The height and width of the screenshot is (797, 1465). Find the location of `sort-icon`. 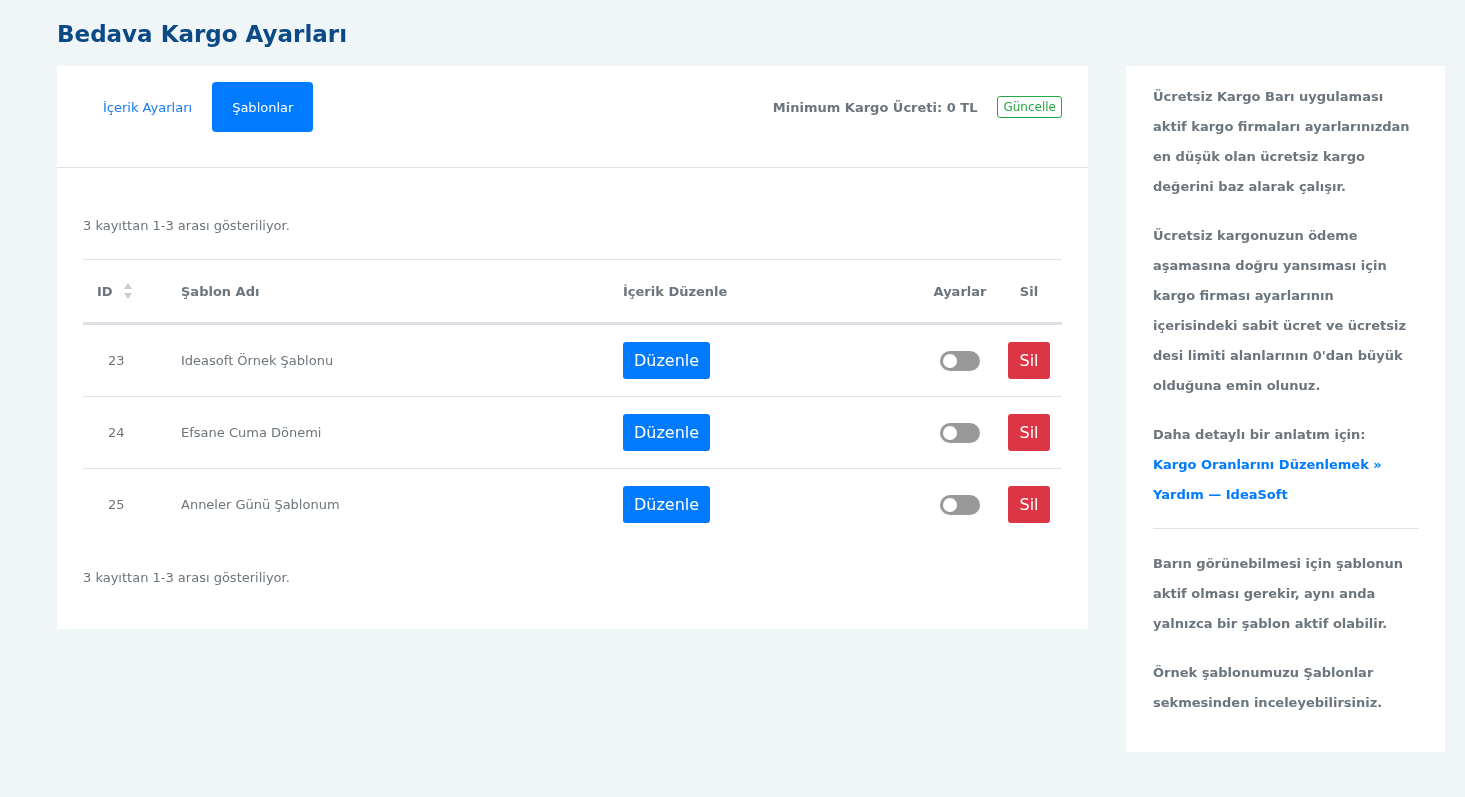

sort-icon is located at coordinates (127, 291).